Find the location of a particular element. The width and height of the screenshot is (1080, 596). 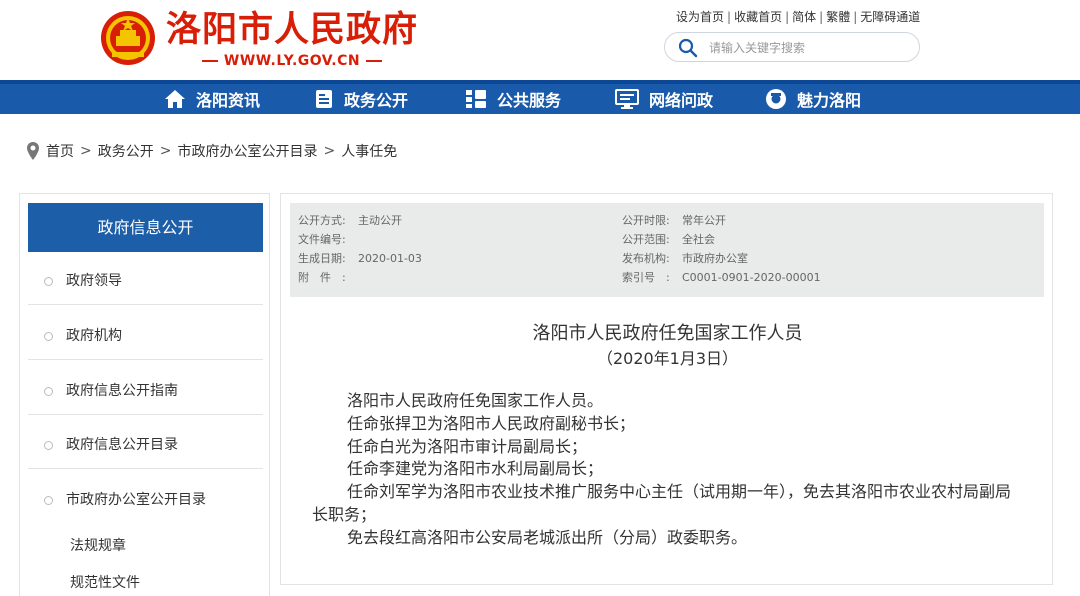

sidebar-item-government-agencies: 政府机构 is located at coordinates (145, 336).